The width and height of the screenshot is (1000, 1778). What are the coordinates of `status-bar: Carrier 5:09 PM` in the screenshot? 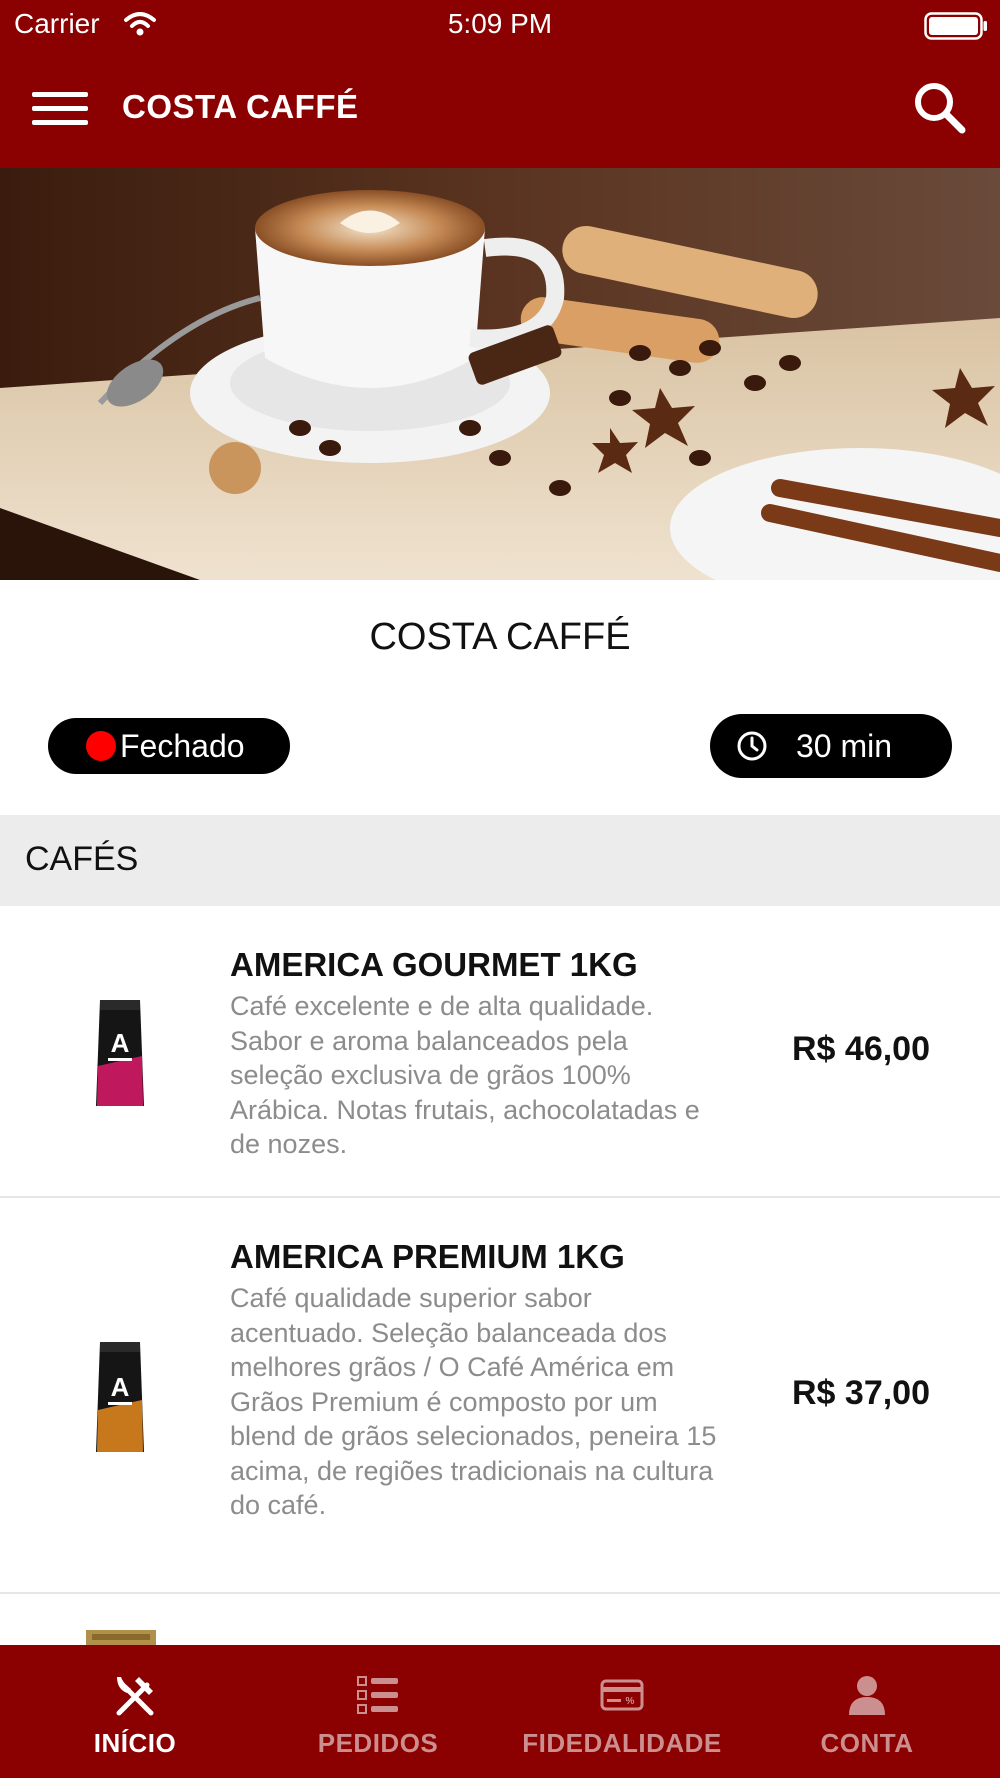 It's located at (500, 25).